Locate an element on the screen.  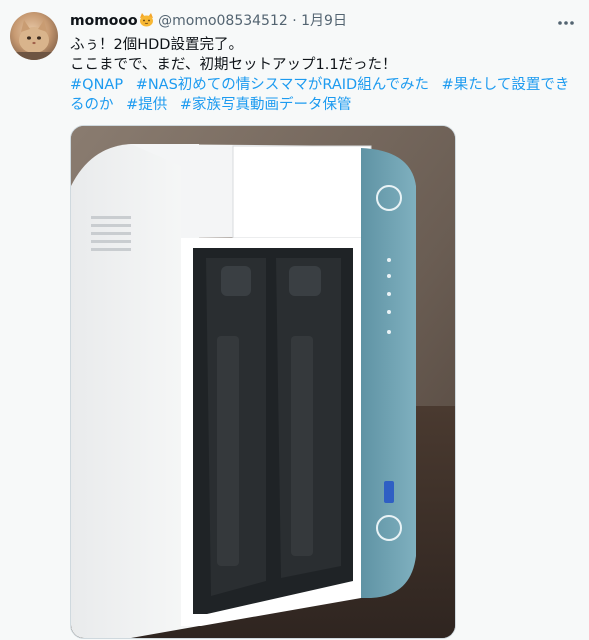
avatar is located at coordinates (34, 36).